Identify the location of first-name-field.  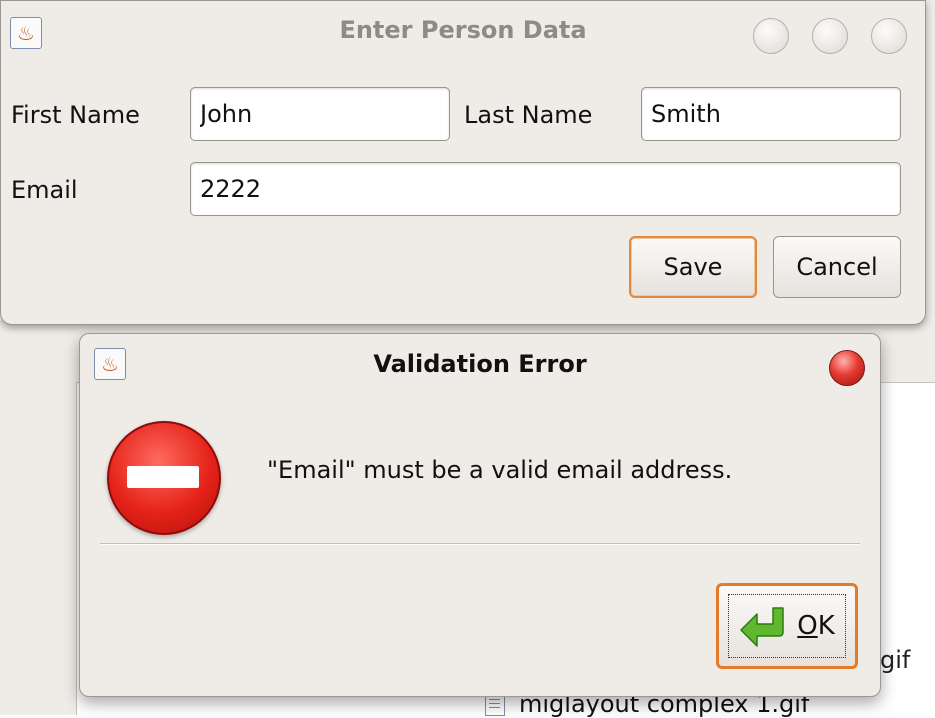
(320, 114).